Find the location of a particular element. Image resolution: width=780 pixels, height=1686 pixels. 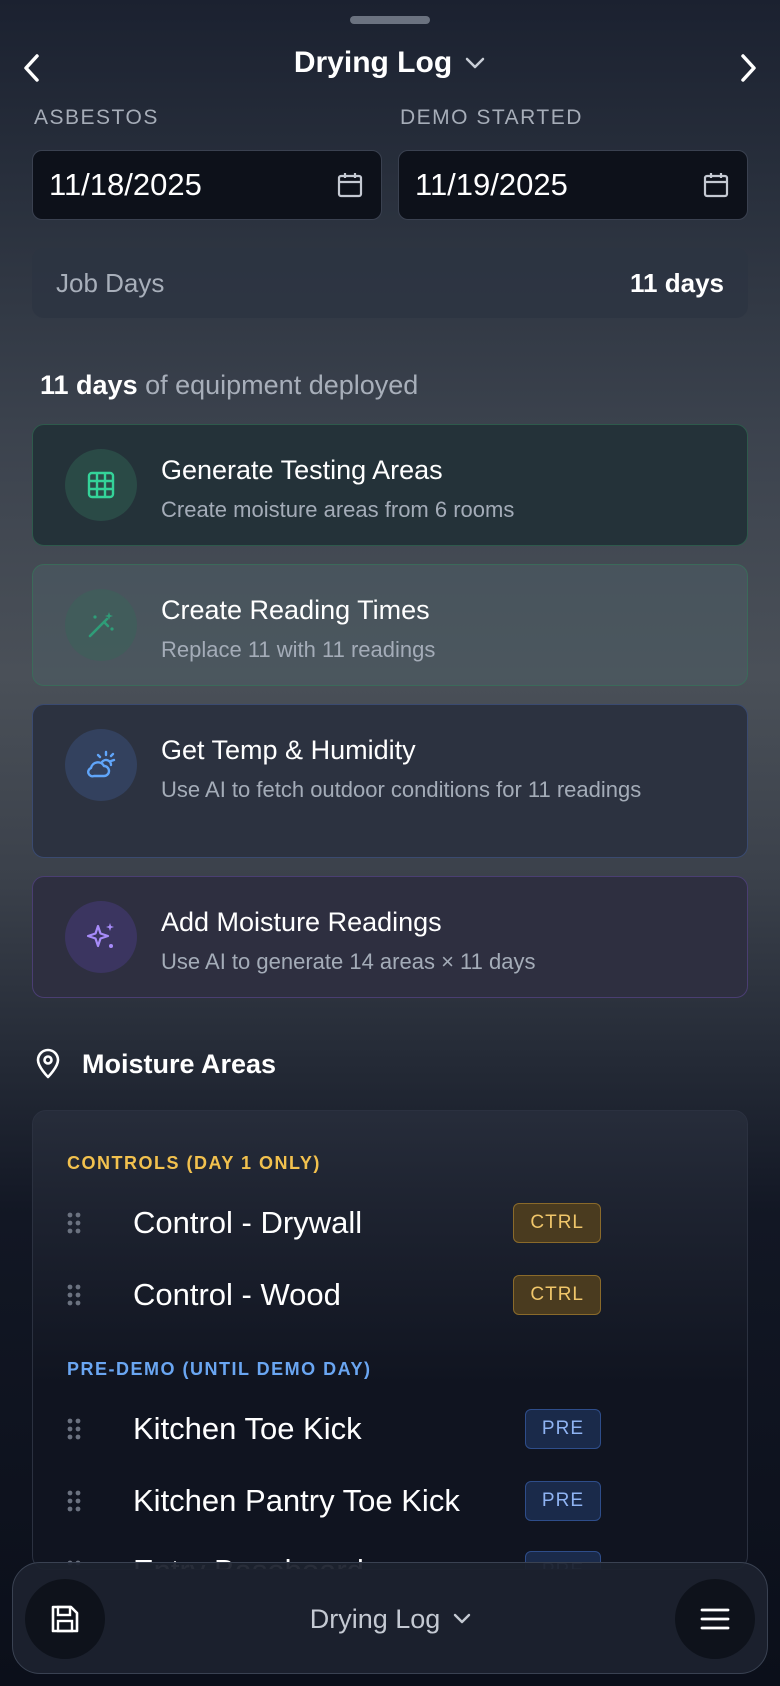

sparkles-icon is located at coordinates (100, 935).